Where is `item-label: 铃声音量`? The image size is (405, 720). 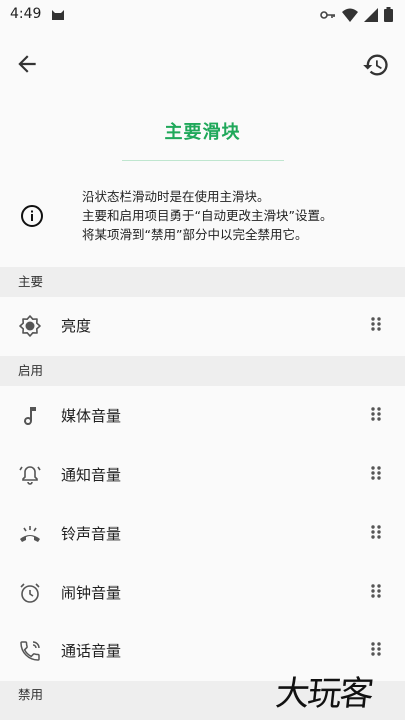 item-label: 铃声音量 is located at coordinates (91, 534).